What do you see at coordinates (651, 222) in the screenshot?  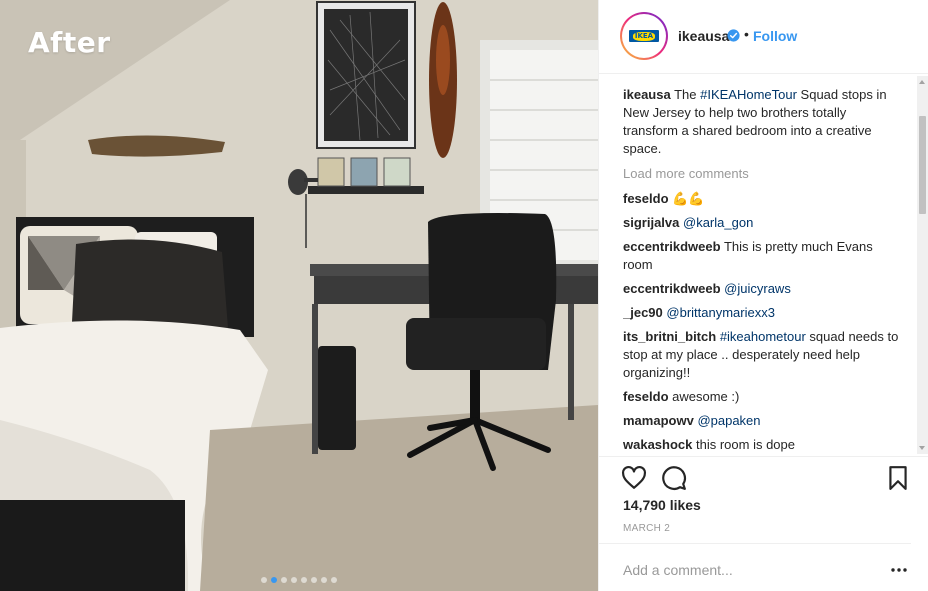 I see `comment-username: sigrijalva` at bounding box center [651, 222].